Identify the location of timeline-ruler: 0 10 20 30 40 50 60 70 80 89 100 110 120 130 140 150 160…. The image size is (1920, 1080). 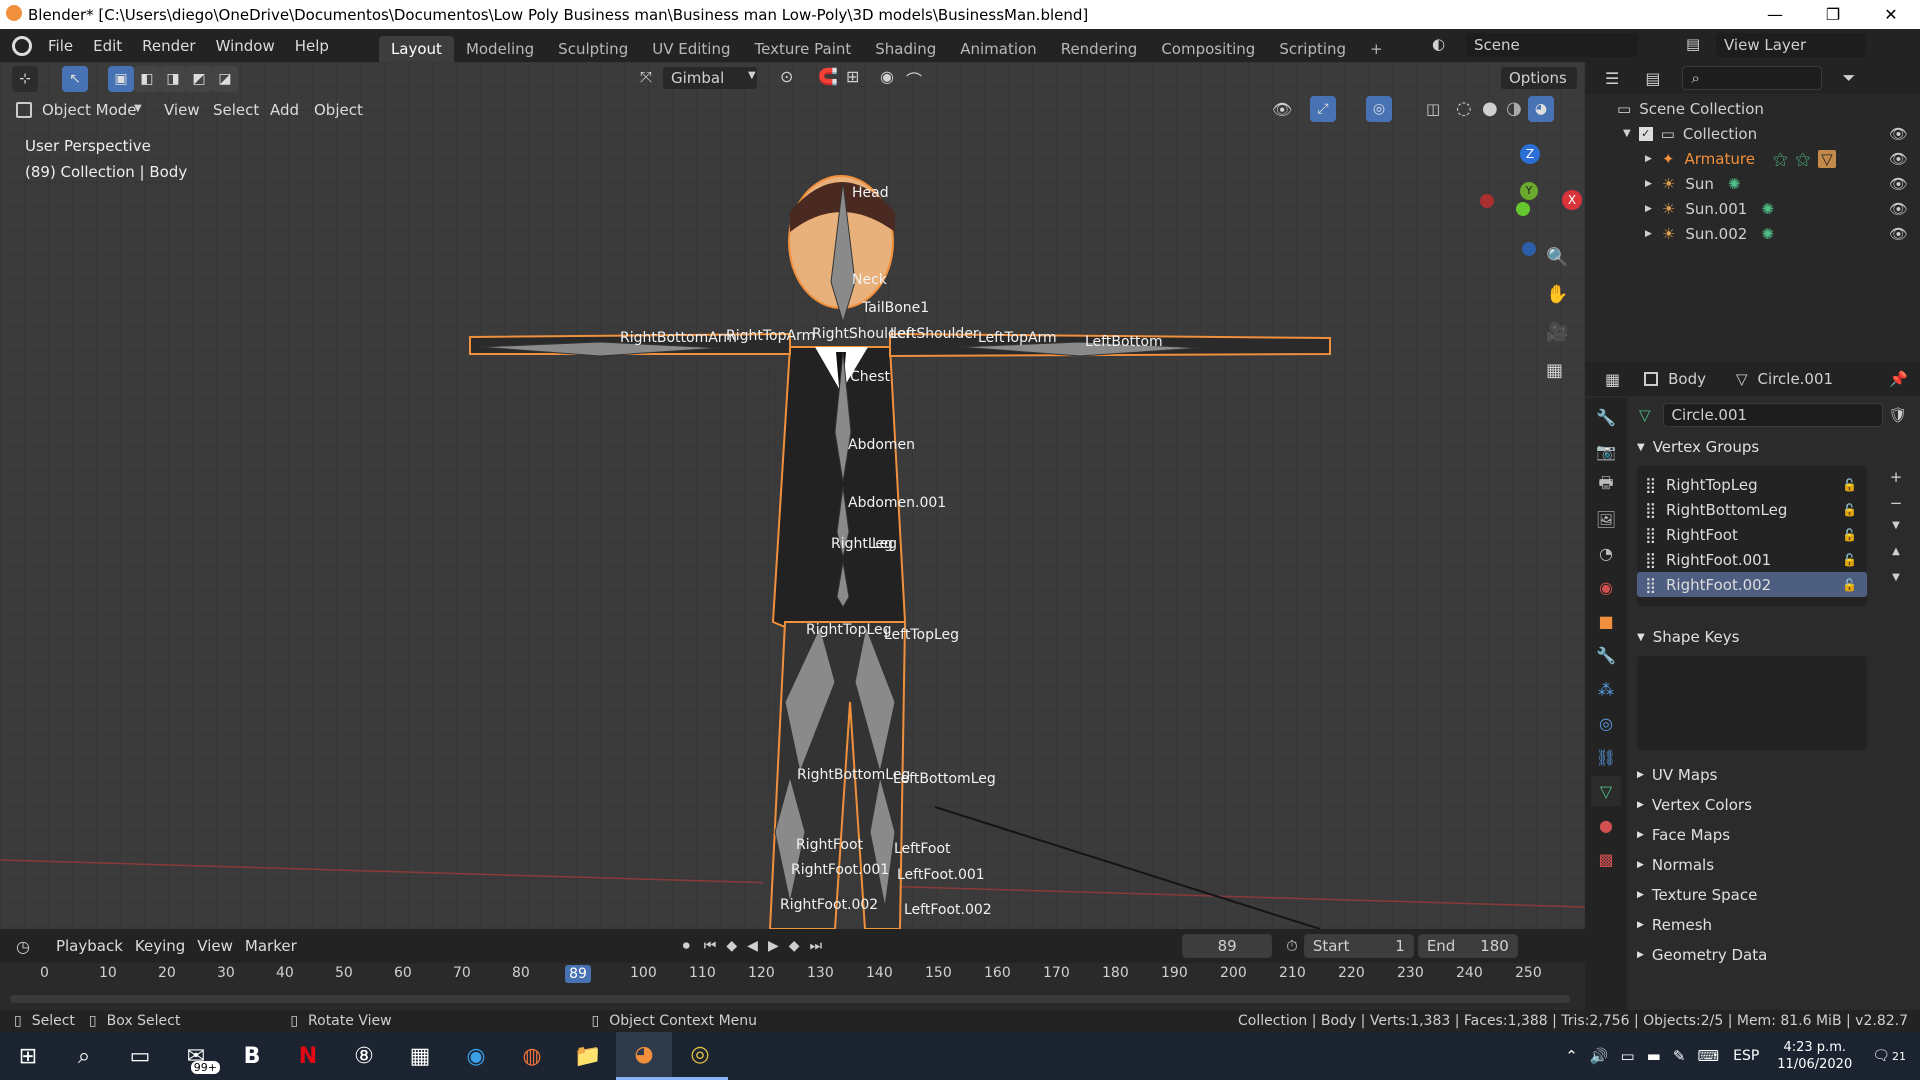
(792, 986).